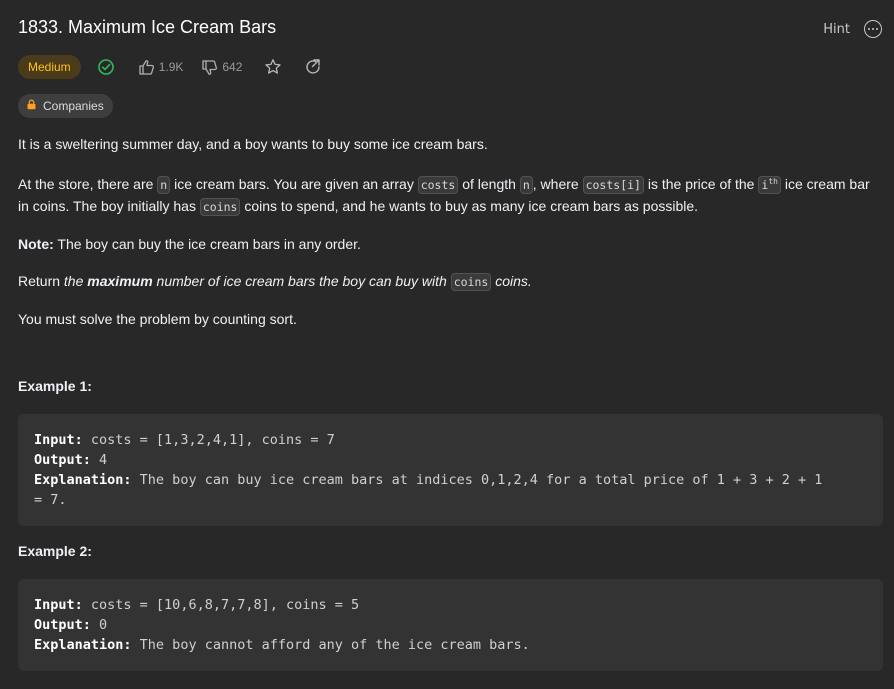  I want to click on example-title: Example 1:, so click(55, 386).